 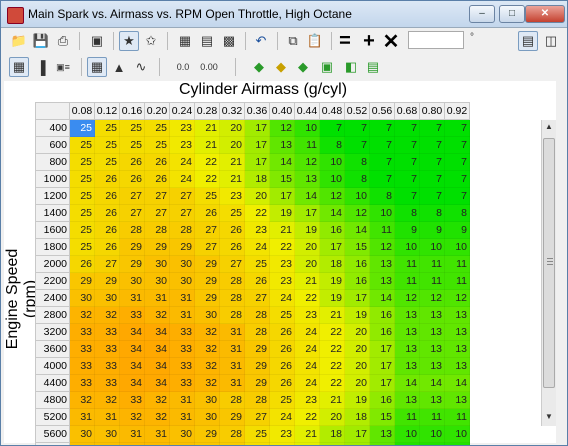 What do you see at coordinates (97, 67) in the screenshot?
I see `grid-view-icon: ▦` at bounding box center [97, 67].